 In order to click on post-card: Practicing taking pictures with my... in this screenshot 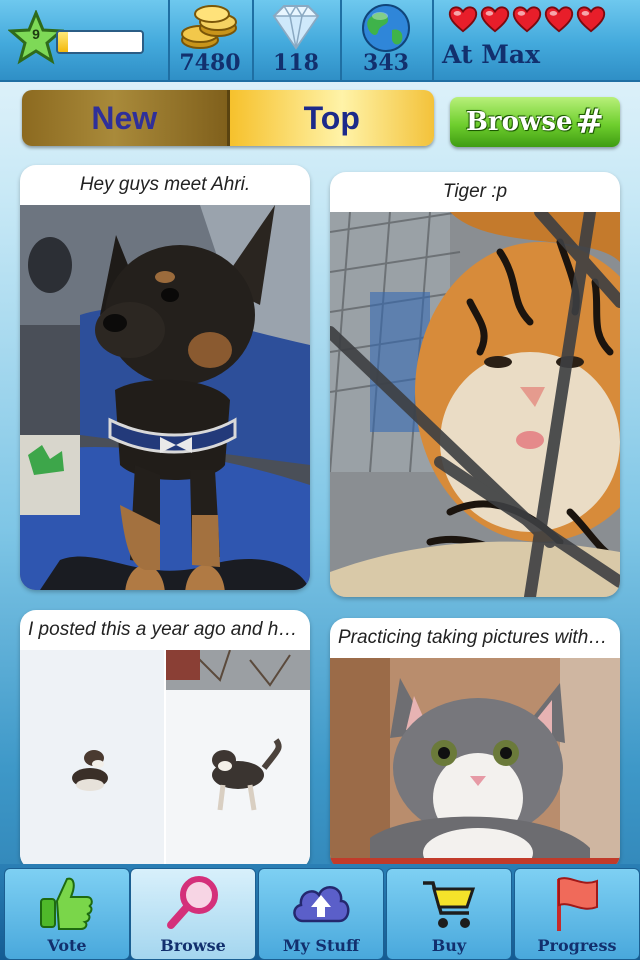, I will do `click(475, 744)`.